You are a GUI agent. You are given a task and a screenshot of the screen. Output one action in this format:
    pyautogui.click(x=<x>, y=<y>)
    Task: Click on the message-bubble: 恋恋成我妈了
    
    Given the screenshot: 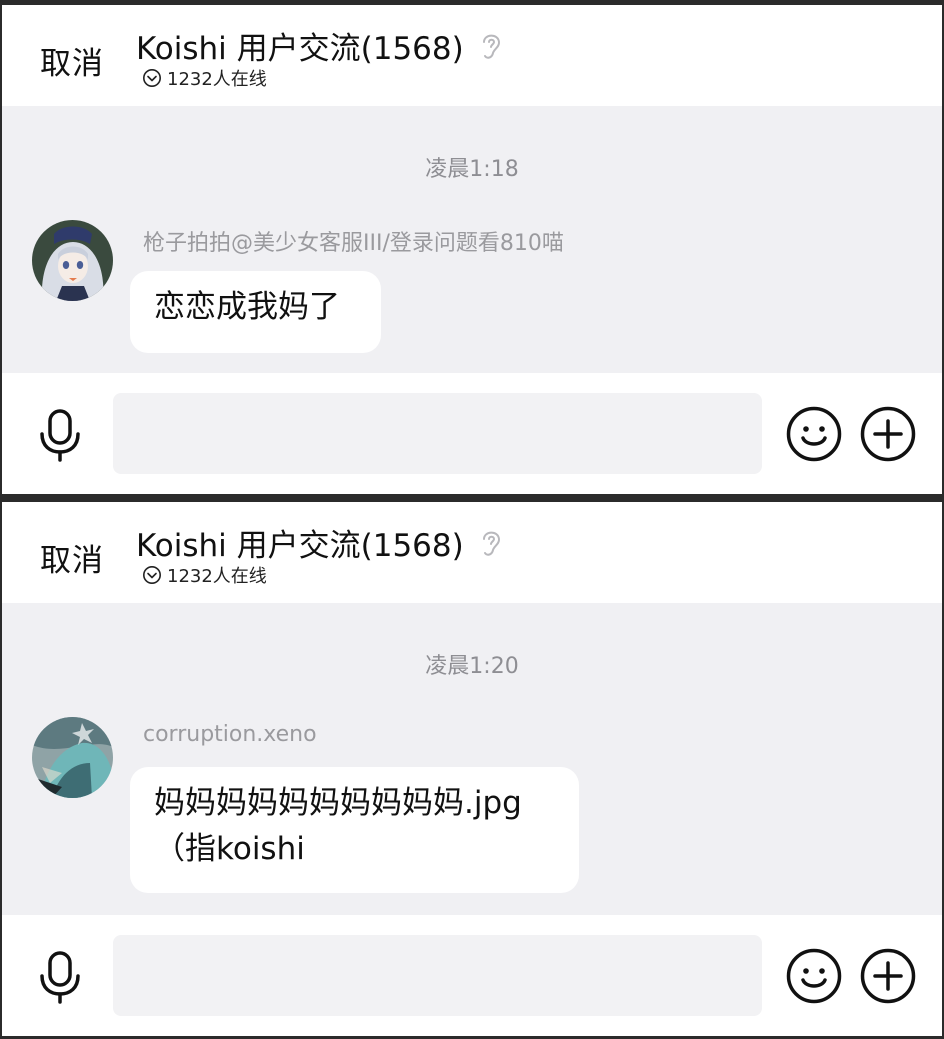 What is the action you would take?
    pyautogui.click(x=255, y=312)
    